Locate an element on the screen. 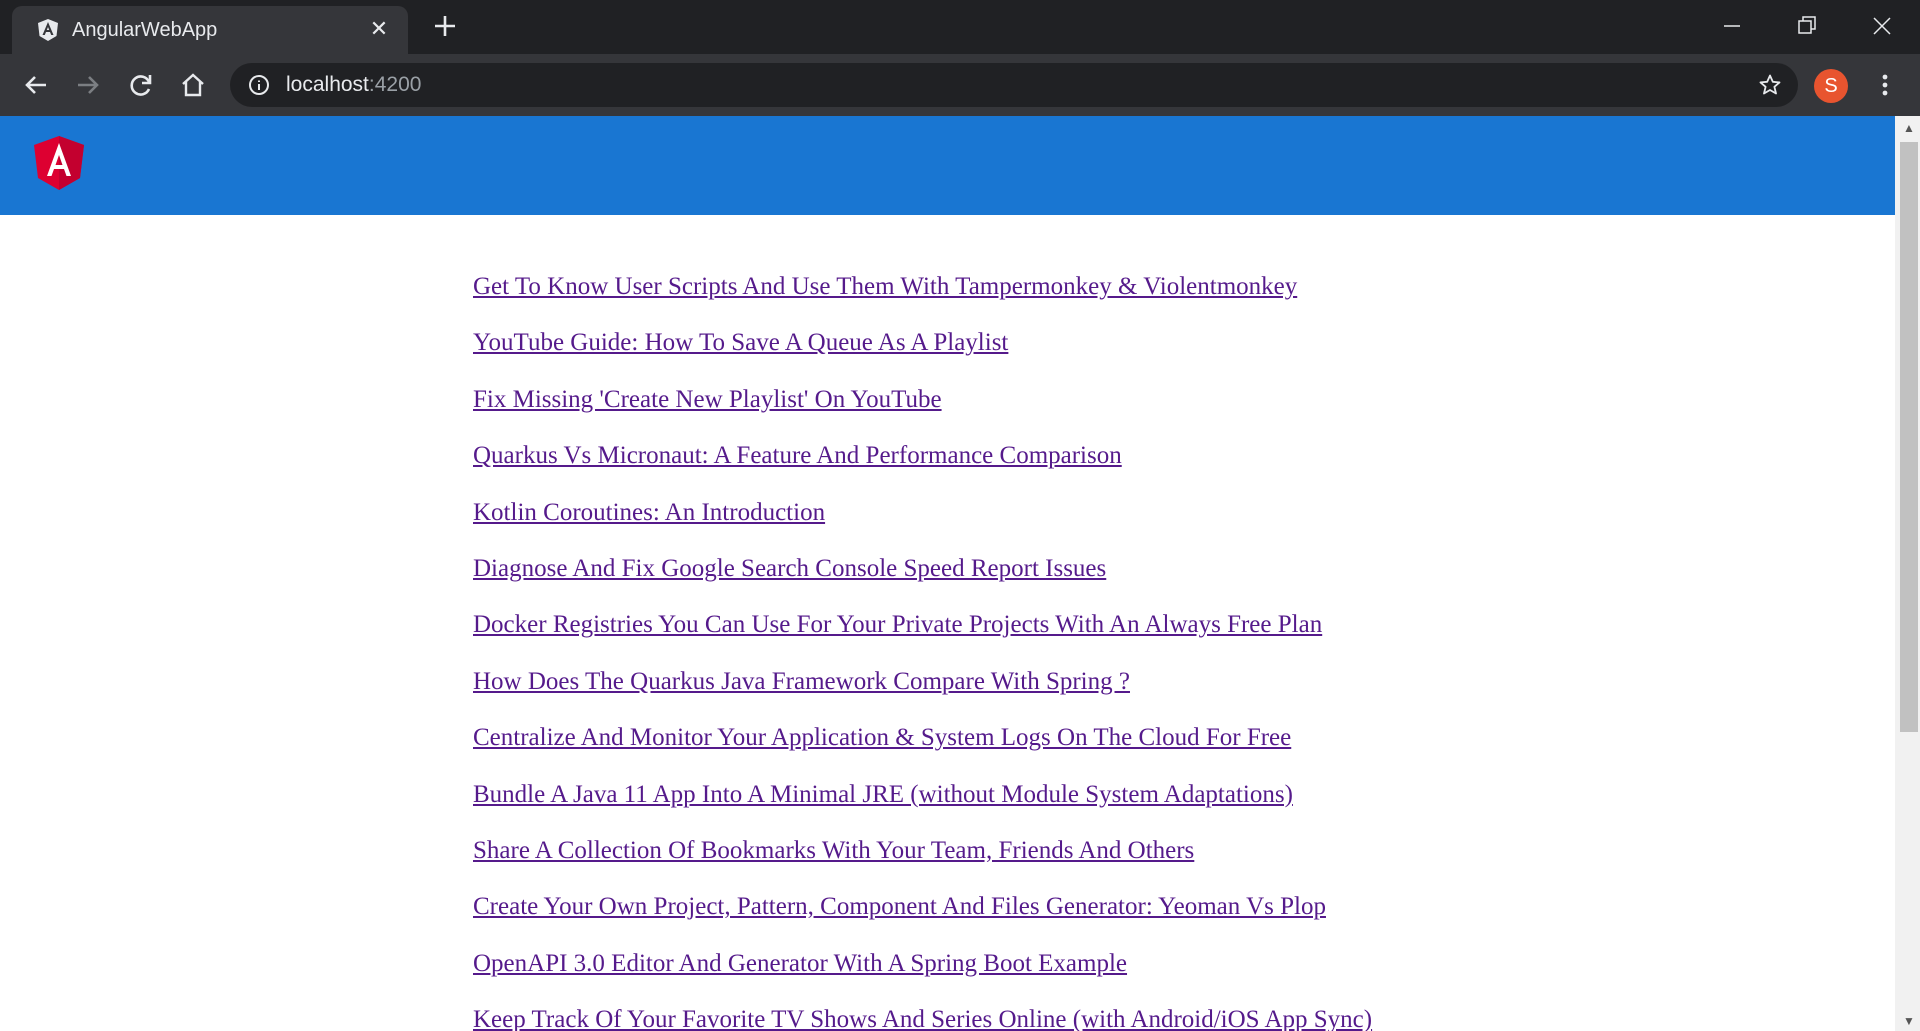 This screenshot has width=1920, height=1031. tab-strip: AngularWebApp ✕ is located at coordinates (960, 27).